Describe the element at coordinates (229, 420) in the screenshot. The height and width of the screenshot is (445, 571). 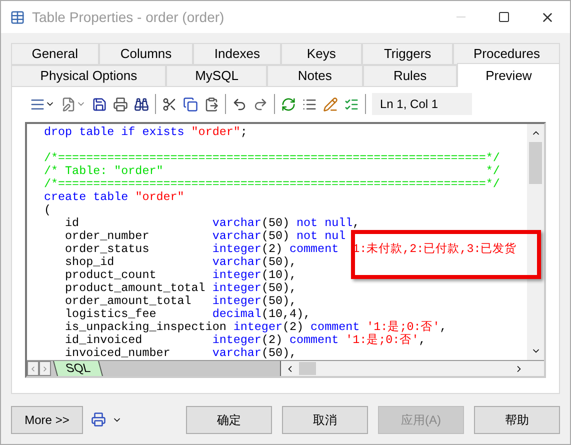
I see `dialog-button: 确定` at that location.